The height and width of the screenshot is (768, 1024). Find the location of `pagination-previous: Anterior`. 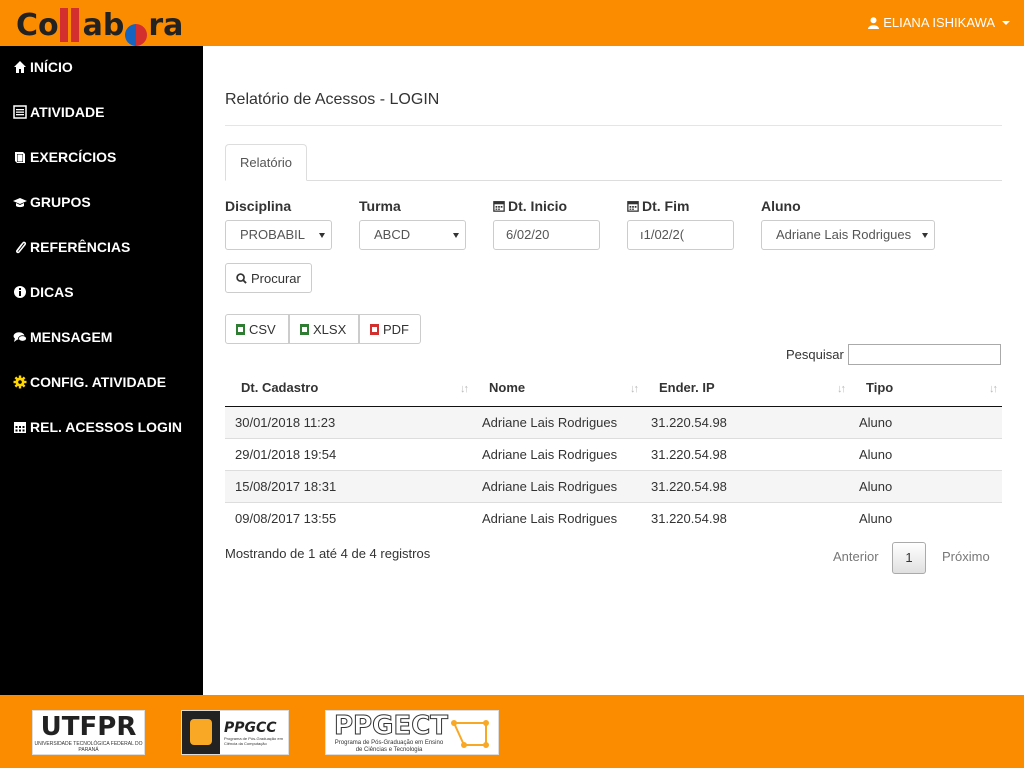

pagination-previous: Anterior is located at coordinates (856, 556).